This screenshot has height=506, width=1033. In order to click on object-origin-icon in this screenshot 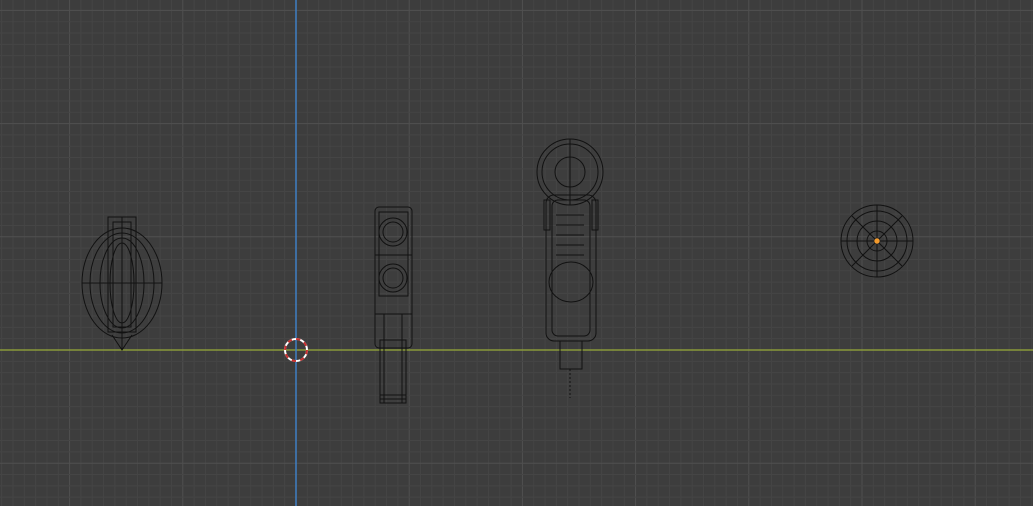, I will do `click(877, 241)`.